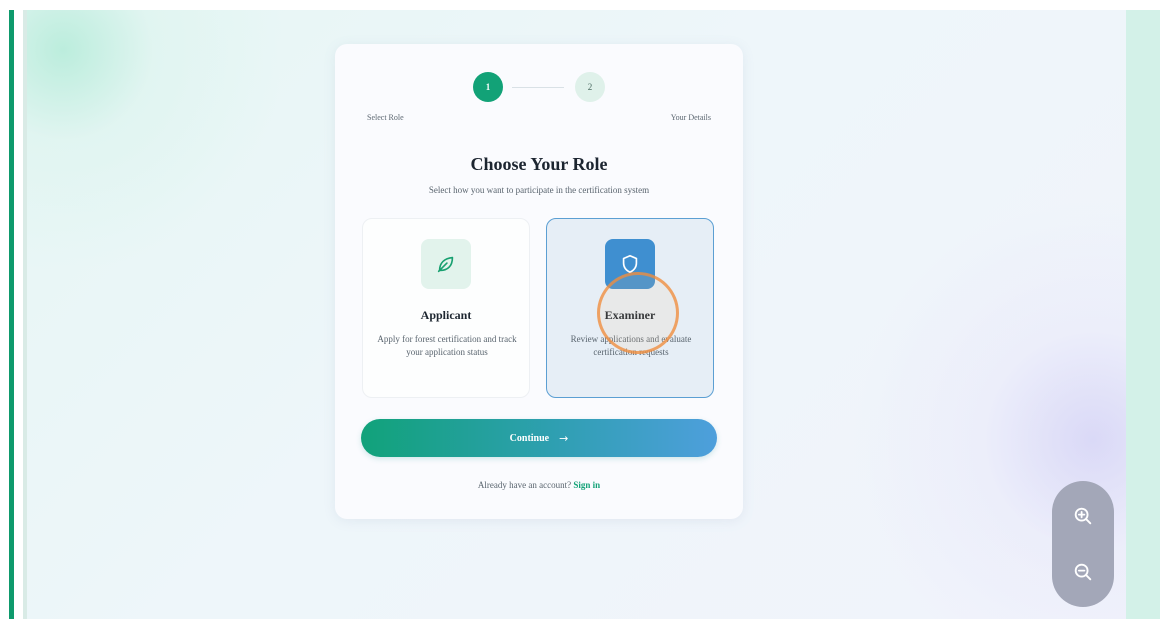 Image resolution: width=1160 pixels, height=619 pixels. I want to click on zoom-in-icon, so click(1083, 516).